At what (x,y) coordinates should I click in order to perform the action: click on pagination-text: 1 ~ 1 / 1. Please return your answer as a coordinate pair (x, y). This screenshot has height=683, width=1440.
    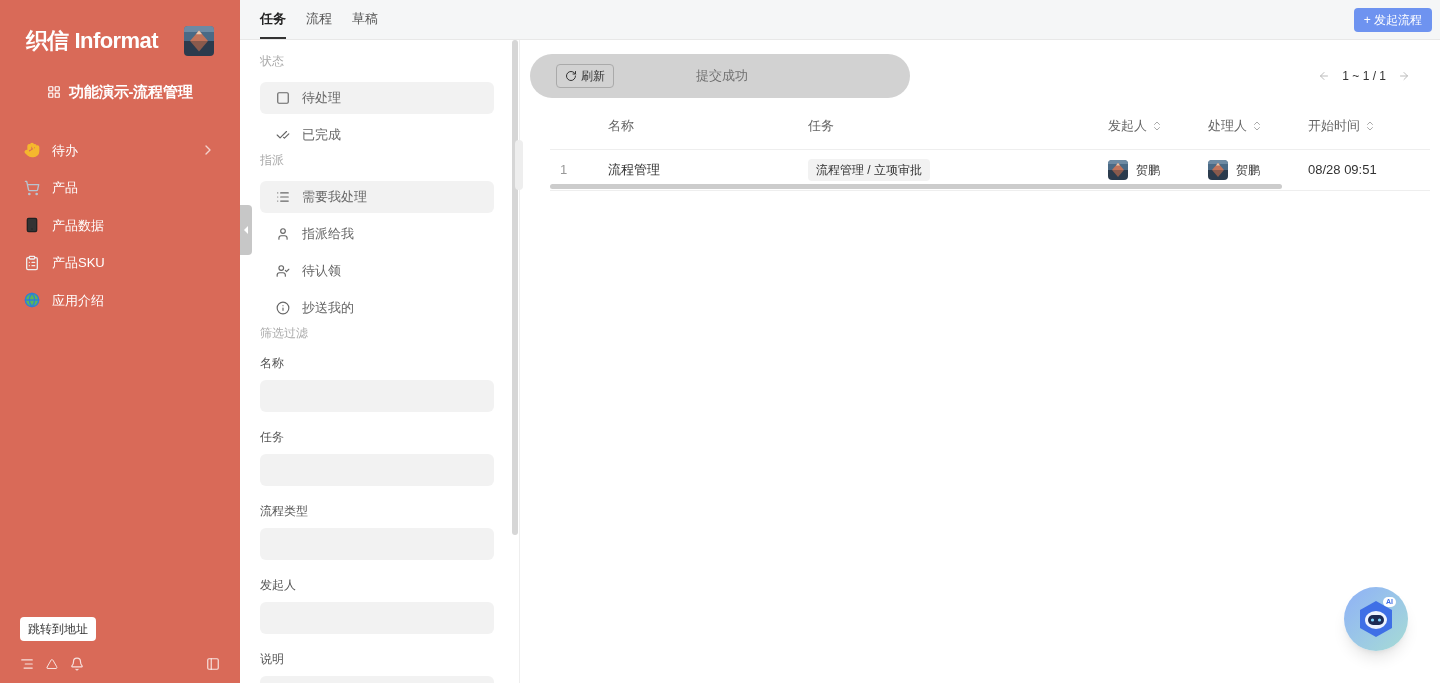
    Looking at the image, I should click on (1364, 76).